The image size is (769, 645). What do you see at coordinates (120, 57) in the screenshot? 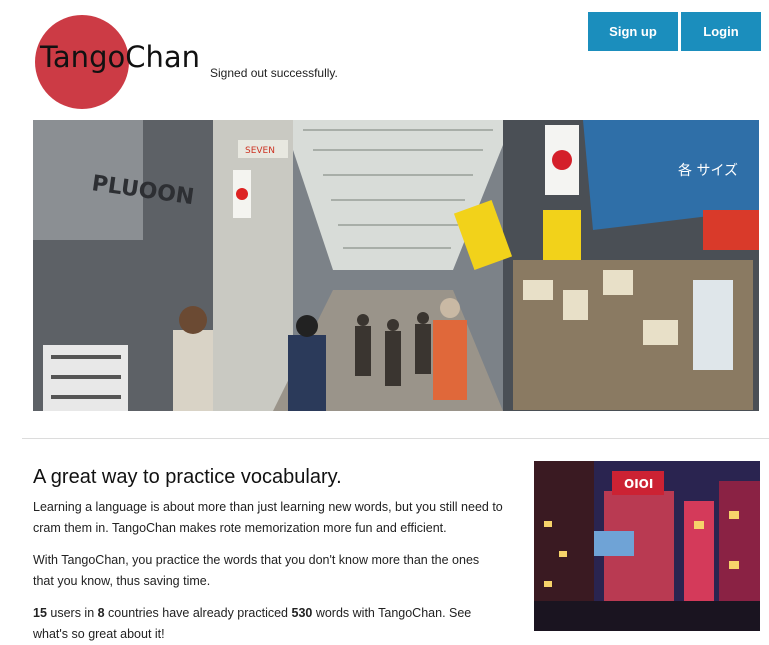
I see `logo-text: TangoChan` at bounding box center [120, 57].